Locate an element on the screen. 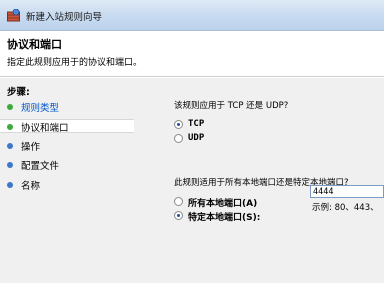  step-protocol-and-ports: 协议和端口 is located at coordinates (67, 126).